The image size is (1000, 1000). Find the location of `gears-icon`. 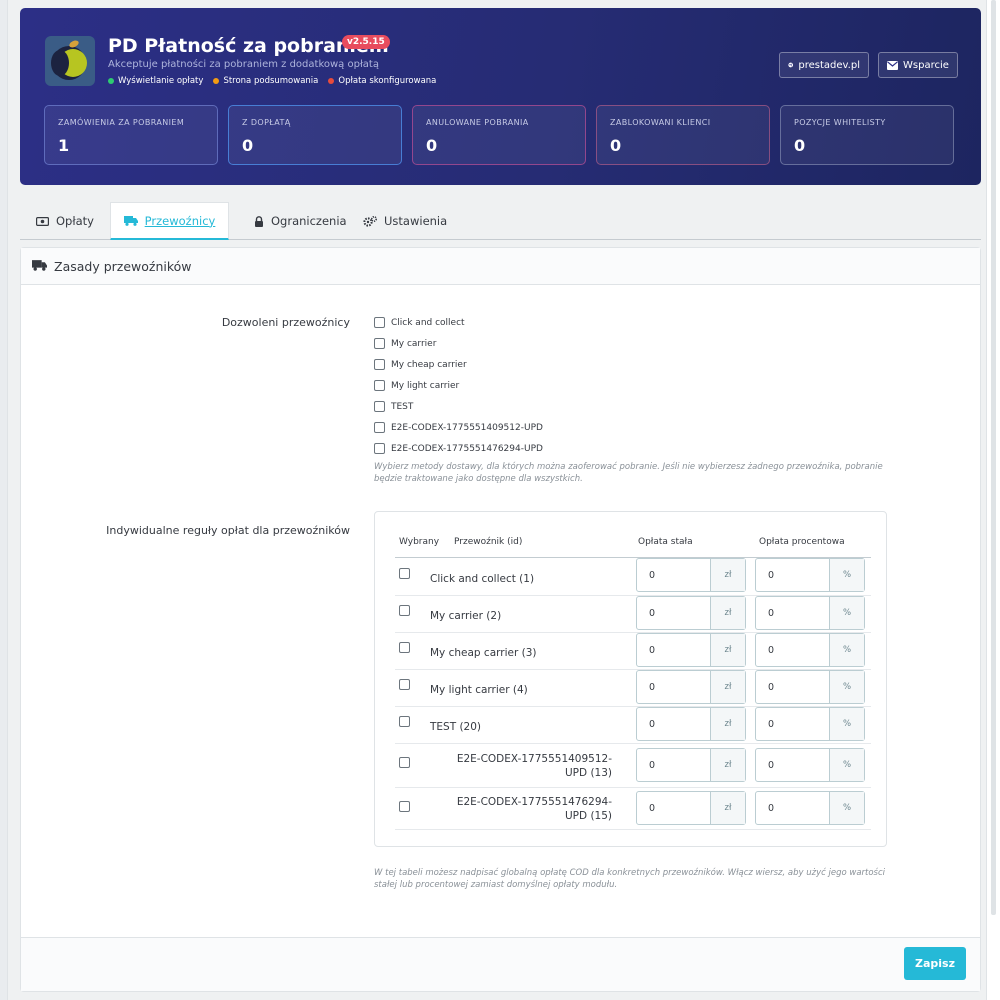

gears-icon is located at coordinates (370, 221).